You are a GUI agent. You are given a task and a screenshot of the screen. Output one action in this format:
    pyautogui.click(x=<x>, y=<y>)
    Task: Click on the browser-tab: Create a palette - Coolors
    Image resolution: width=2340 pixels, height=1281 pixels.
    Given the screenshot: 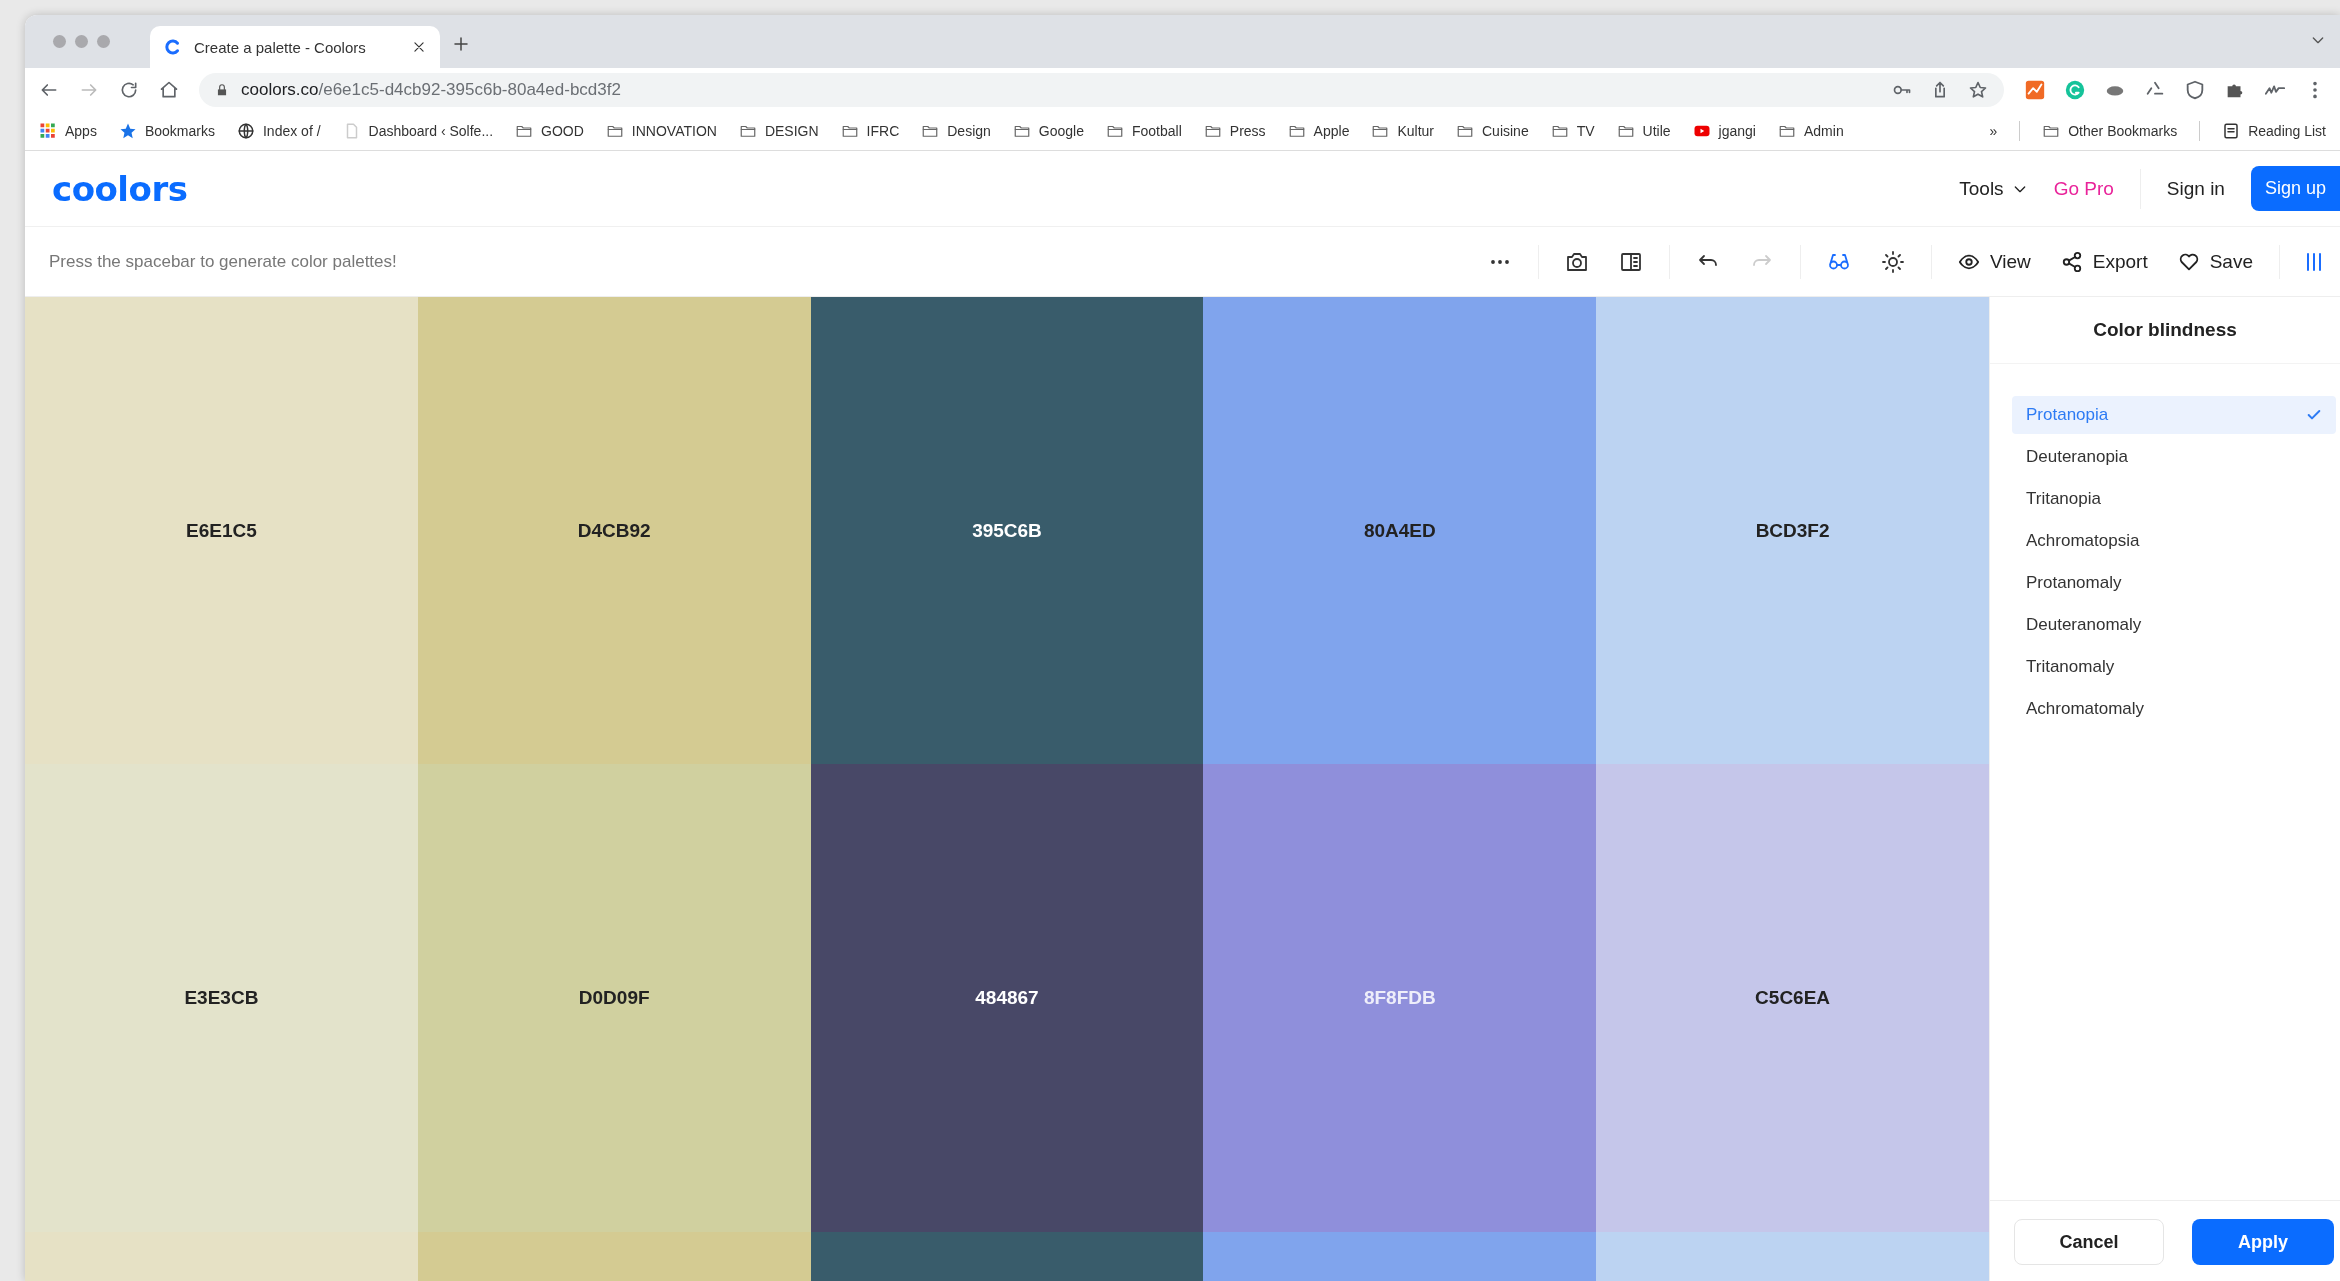 What is the action you would take?
    pyautogui.click(x=295, y=47)
    